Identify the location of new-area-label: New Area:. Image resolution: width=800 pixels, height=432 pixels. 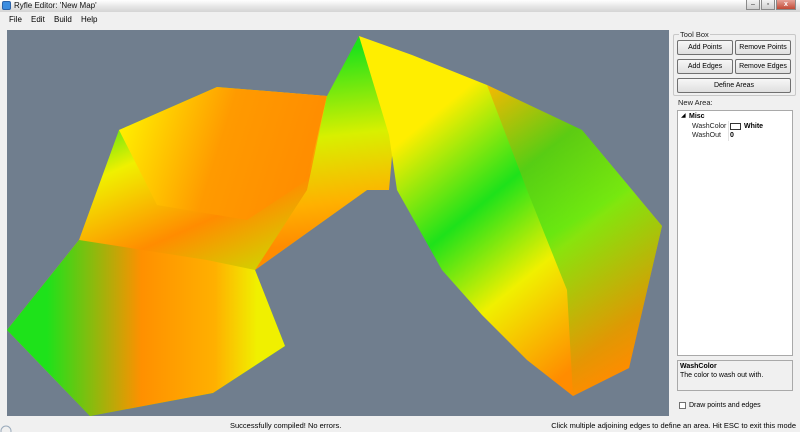
(695, 102).